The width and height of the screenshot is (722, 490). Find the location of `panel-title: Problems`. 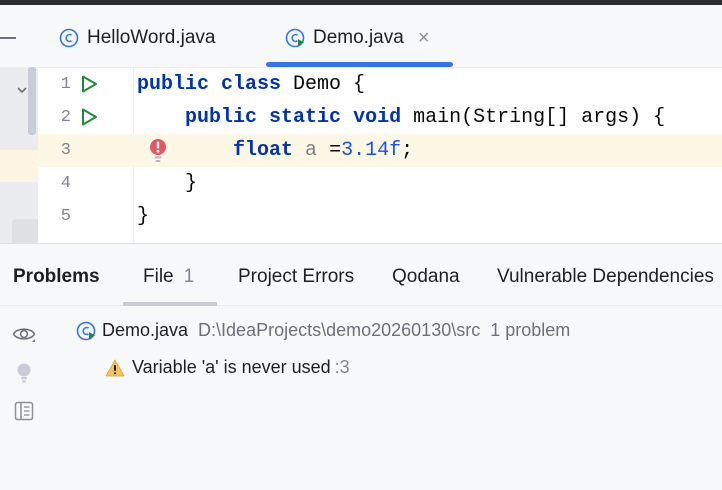

panel-title: Problems is located at coordinates (56, 276).